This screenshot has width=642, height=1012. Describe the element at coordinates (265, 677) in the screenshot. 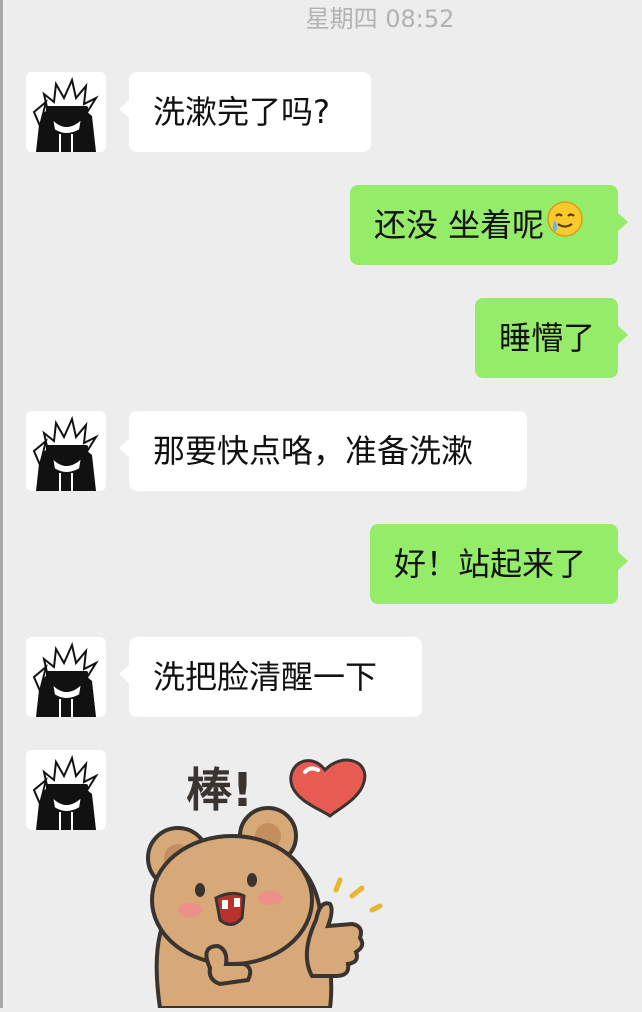

I see `message-text: 洗把脸清醒一下` at that location.